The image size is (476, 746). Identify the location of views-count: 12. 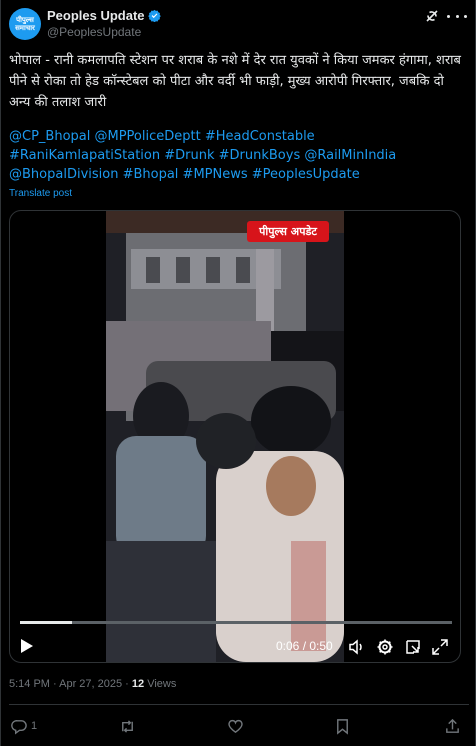
(138, 684).